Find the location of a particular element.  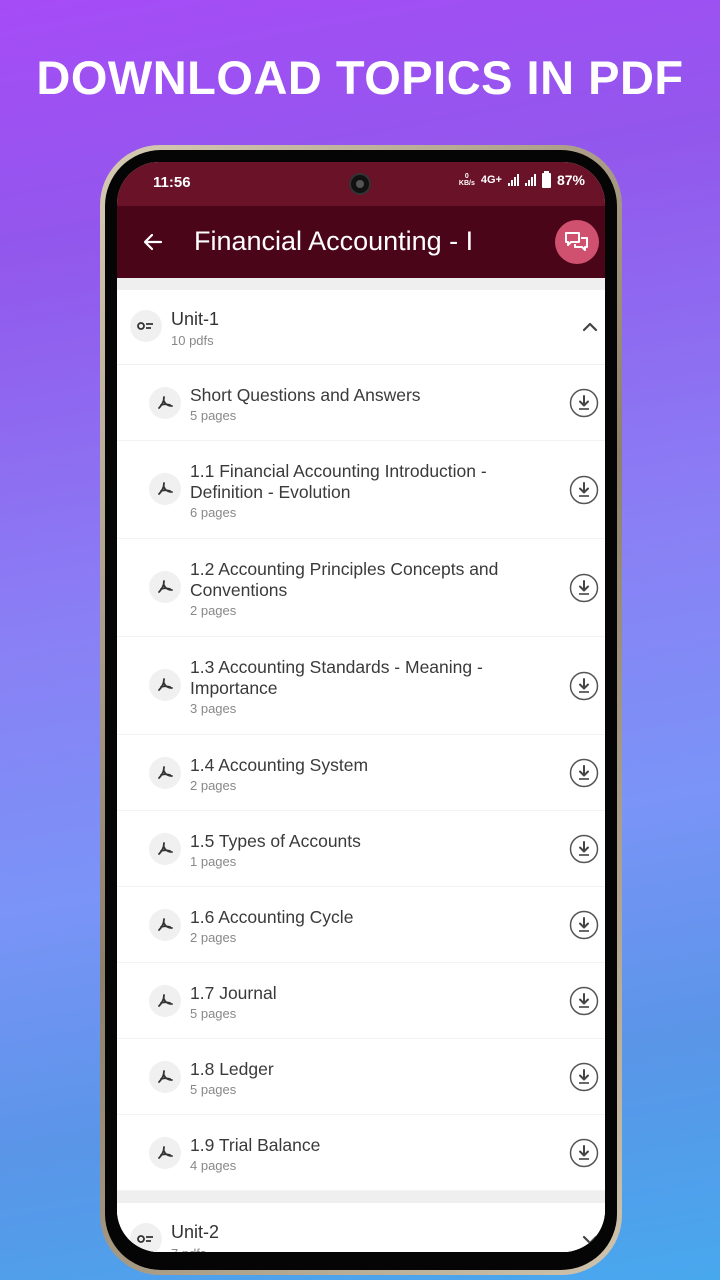

arrow-left-icon is located at coordinates (153, 242).